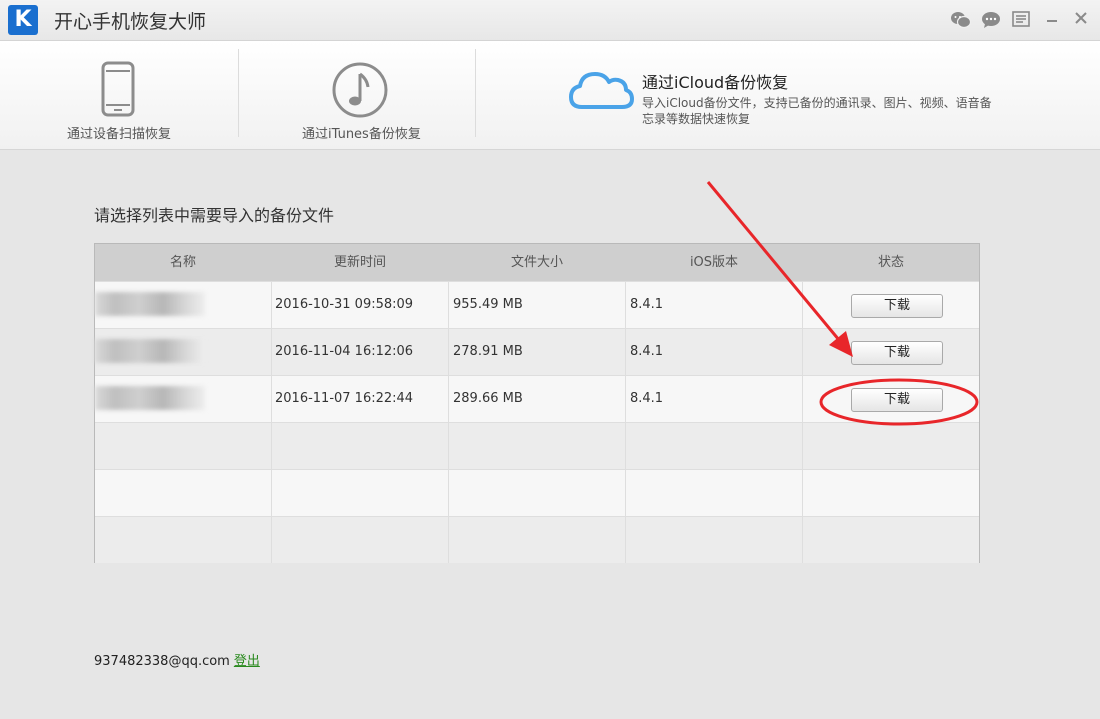 This screenshot has width=1100, height=719. Describe the element at coordinates (1021, 20) in the screenshot. I see `menu-icon` at that location.